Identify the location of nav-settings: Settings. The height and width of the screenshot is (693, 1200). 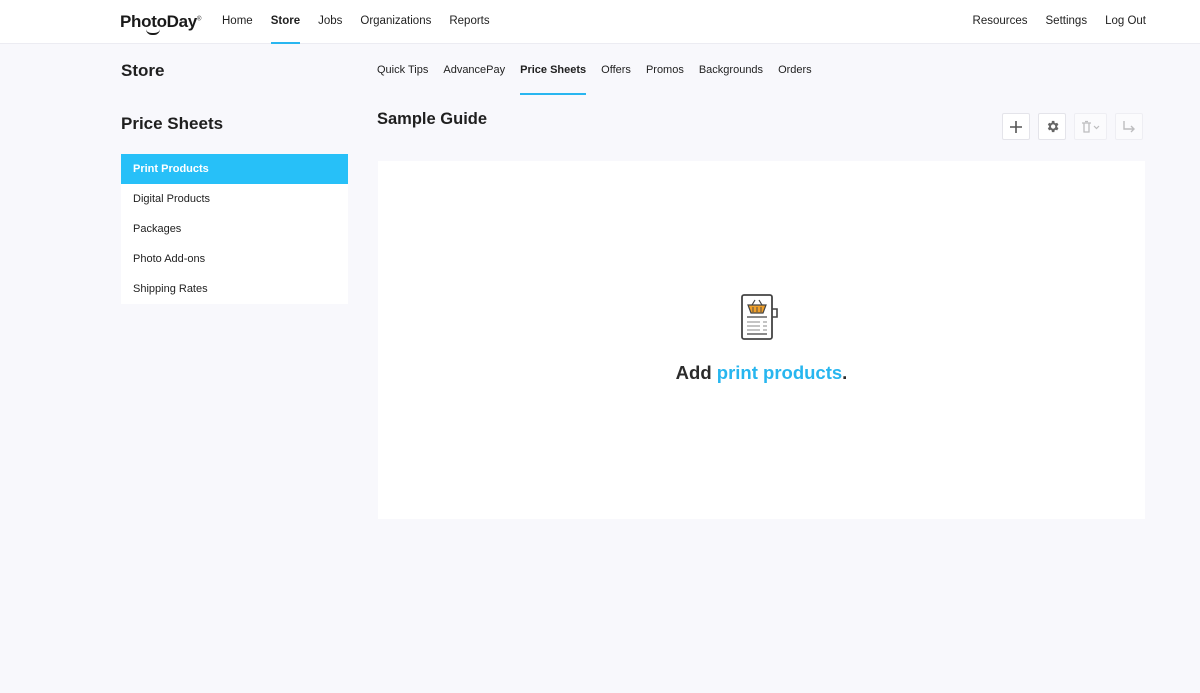
(1067, 29).